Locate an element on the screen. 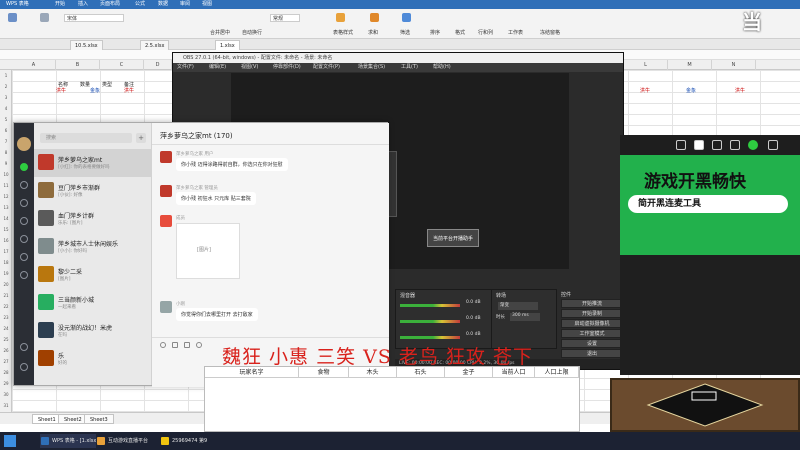  list-item: 乐 好的 is located at coordinates (93, 359).